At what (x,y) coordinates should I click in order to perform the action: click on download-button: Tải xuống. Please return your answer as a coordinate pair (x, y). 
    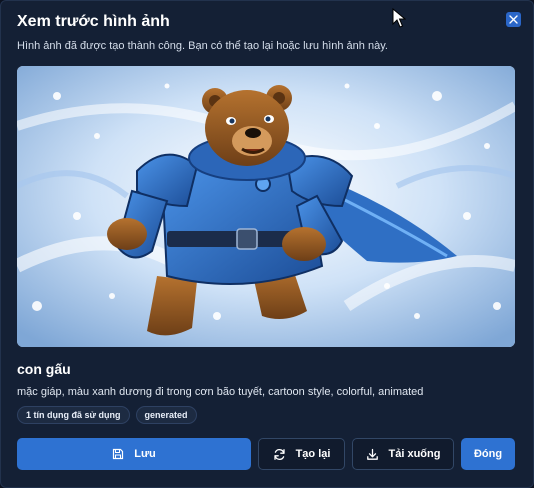
    Looking at the image, I should click on (403, 454).